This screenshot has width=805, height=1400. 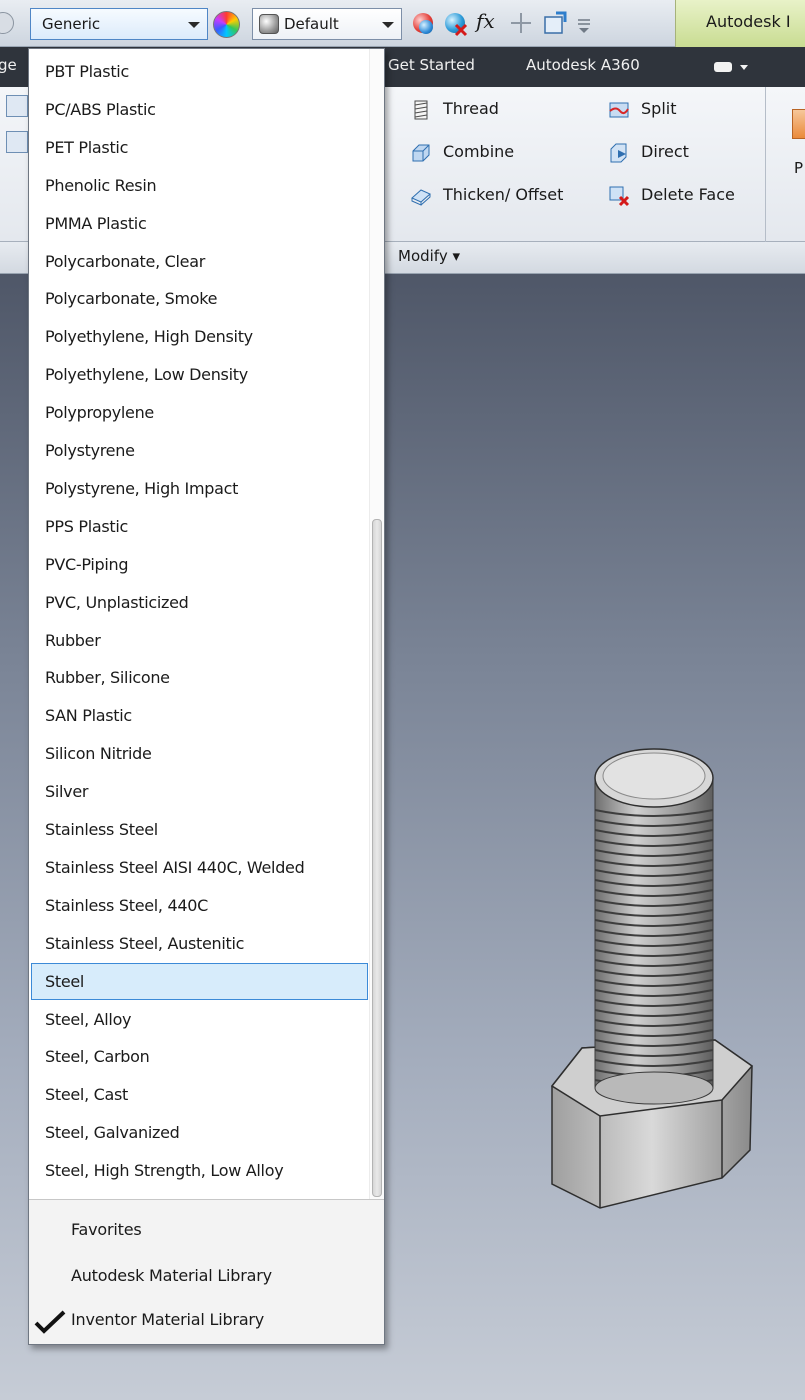 What do you see at coordinates (199, 1056) in the screenshot?
I see `material-list-item: Steel, Carbon` at bounding box center [199, 1056].